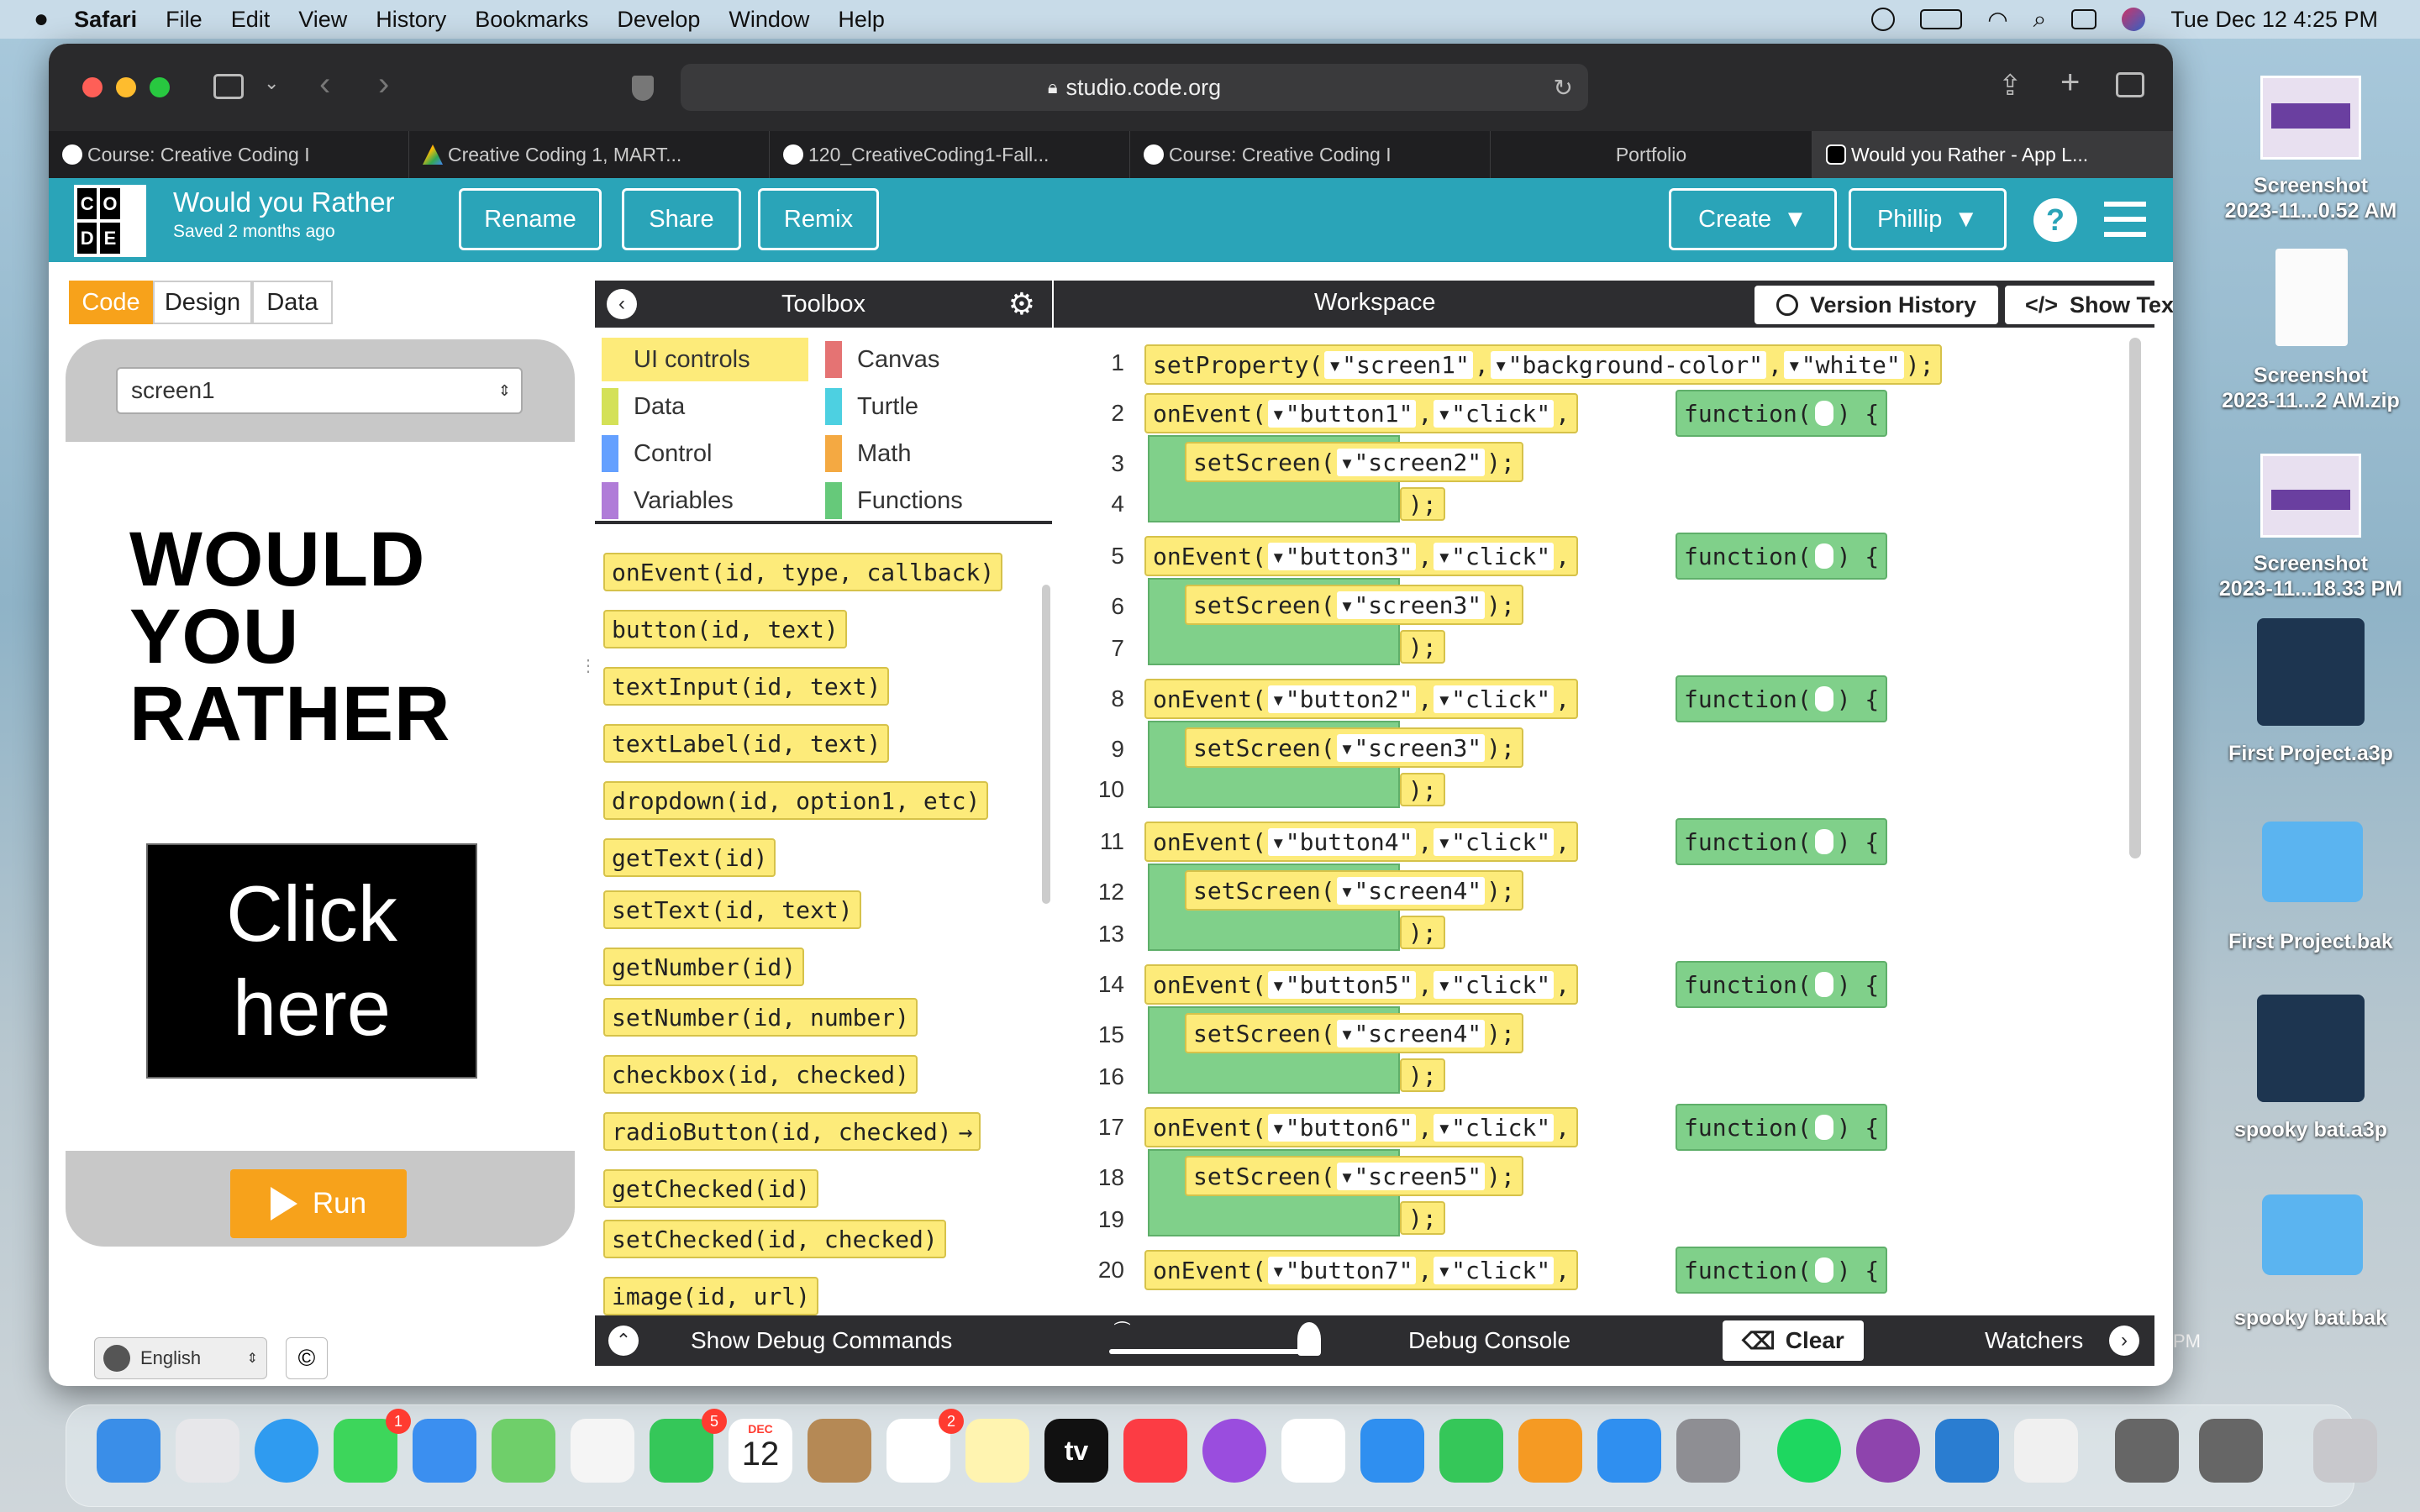 This screenshot has height=1512, width=2420. Describe the element at coordinates (92, 87) in the screenshot. I see `close-window-button` at that location.